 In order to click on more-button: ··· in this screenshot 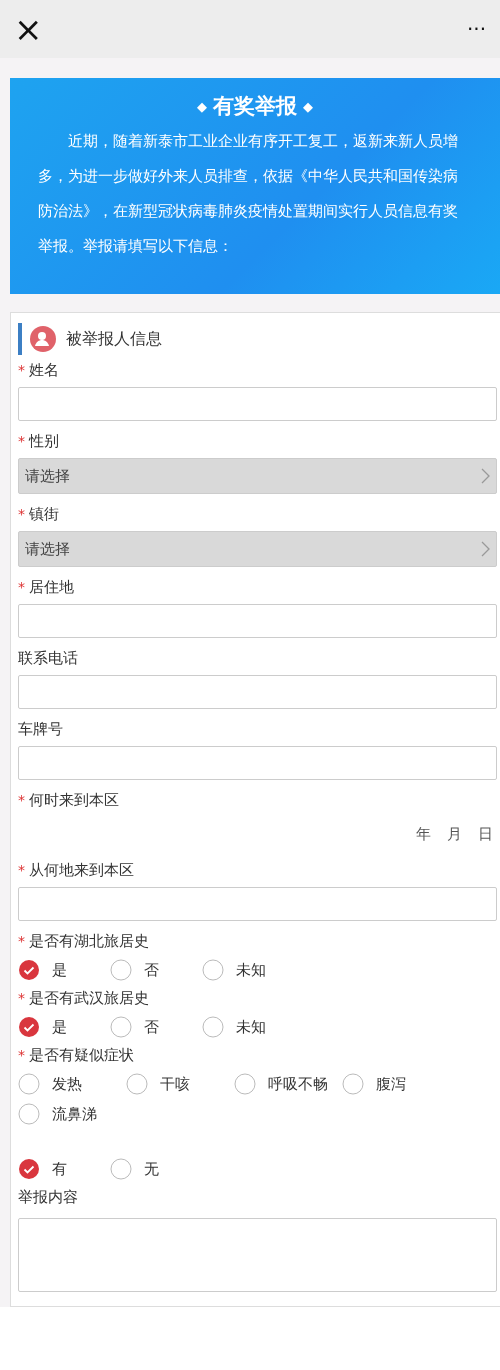, I will do `click(476, 29)`.